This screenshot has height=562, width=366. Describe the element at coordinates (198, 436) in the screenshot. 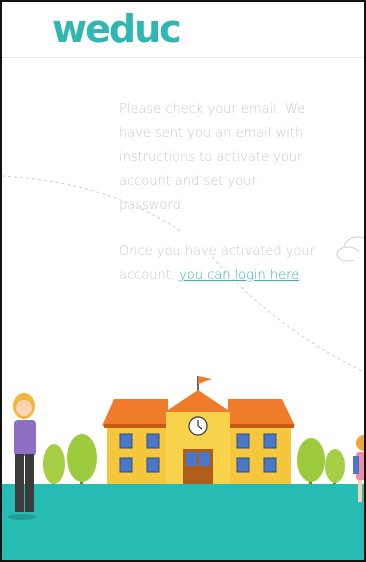

I see `school-building-icon` at that location.